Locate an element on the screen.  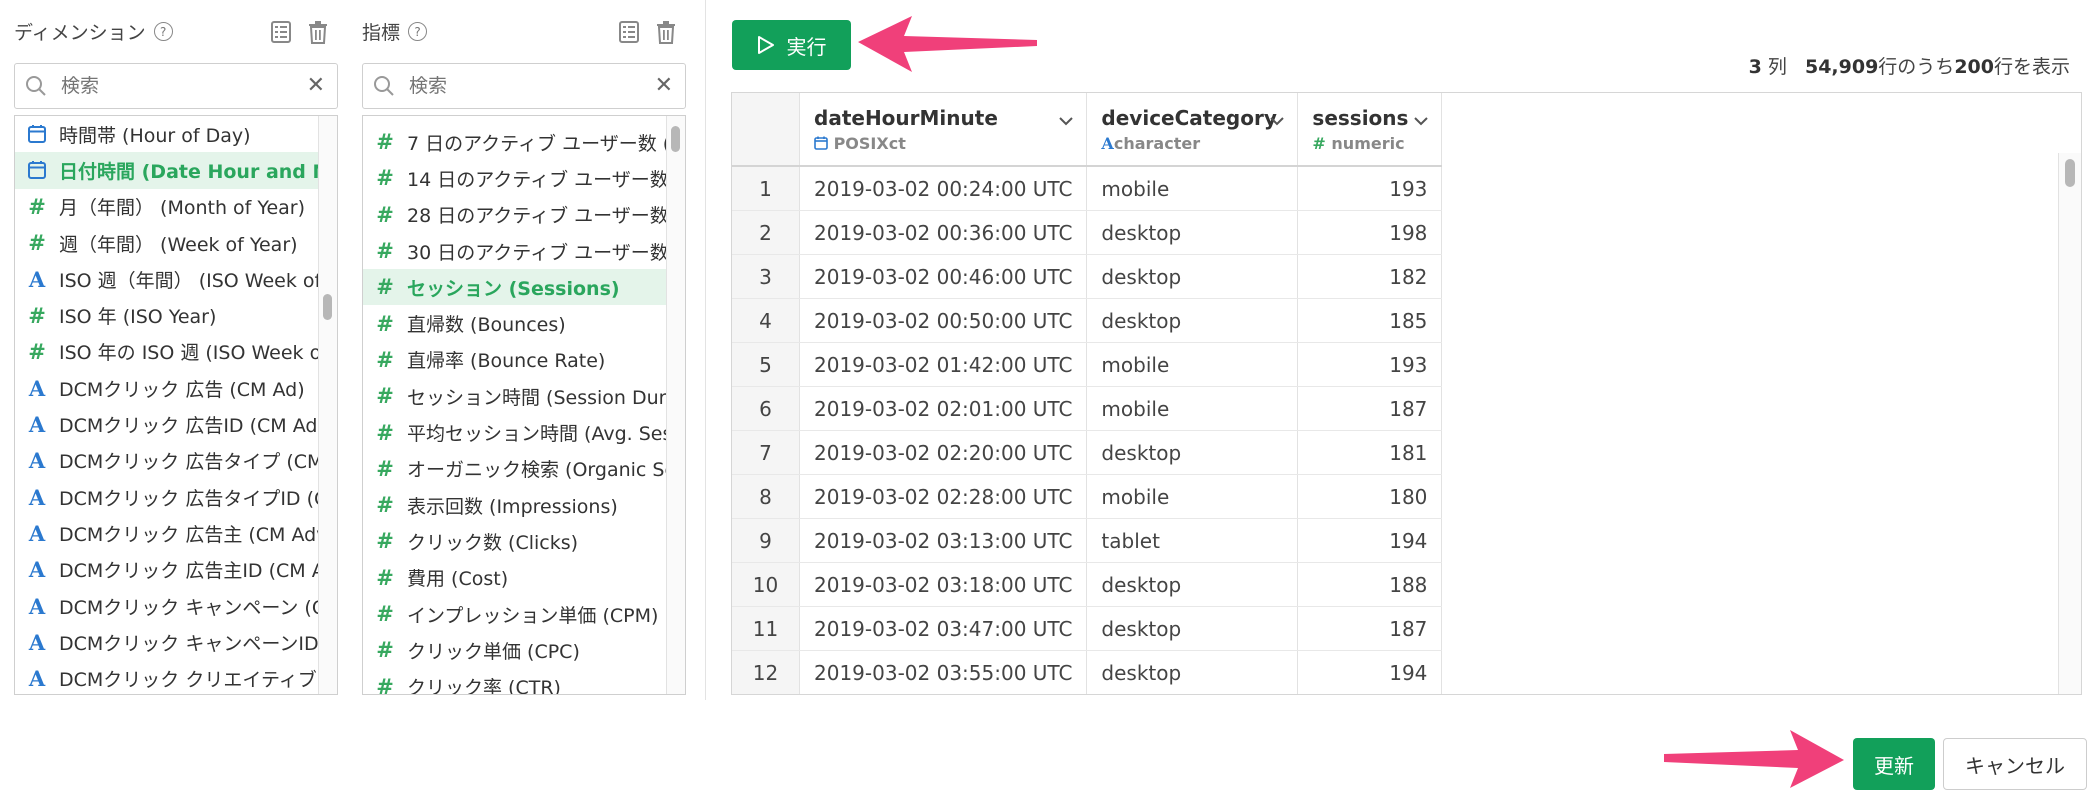
column-header-datehourminute: dateHourMinute POSIXct is located at coordinates (943, 130).